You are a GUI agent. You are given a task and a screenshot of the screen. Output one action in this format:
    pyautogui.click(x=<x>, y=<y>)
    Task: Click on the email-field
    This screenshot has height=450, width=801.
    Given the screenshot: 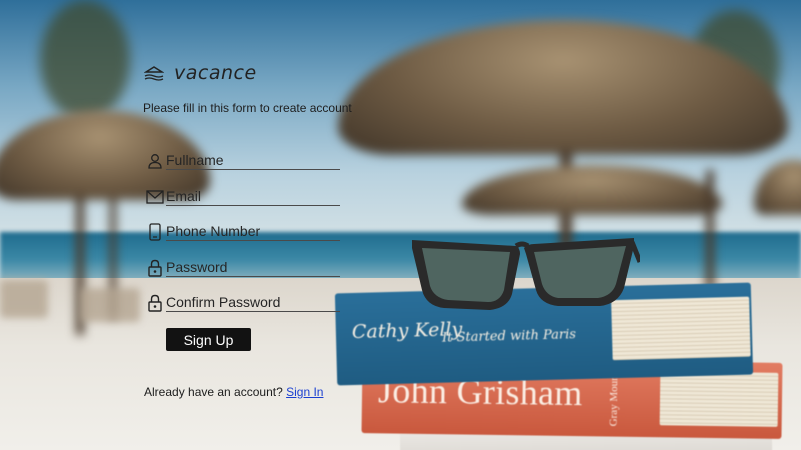 What is the action you would take?
    pyautogui.click(x=243, y=195)
    